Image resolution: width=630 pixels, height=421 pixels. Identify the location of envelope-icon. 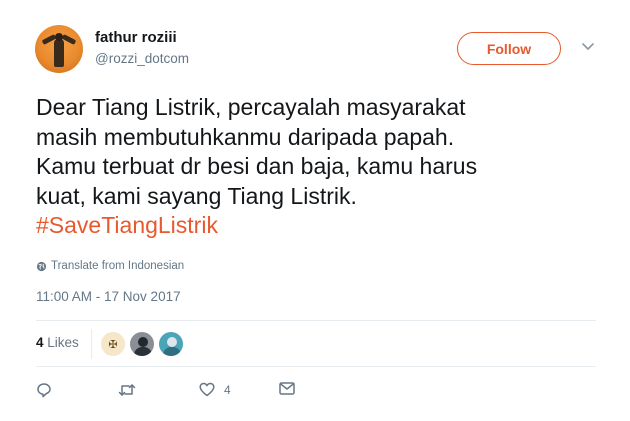
(287, 388).